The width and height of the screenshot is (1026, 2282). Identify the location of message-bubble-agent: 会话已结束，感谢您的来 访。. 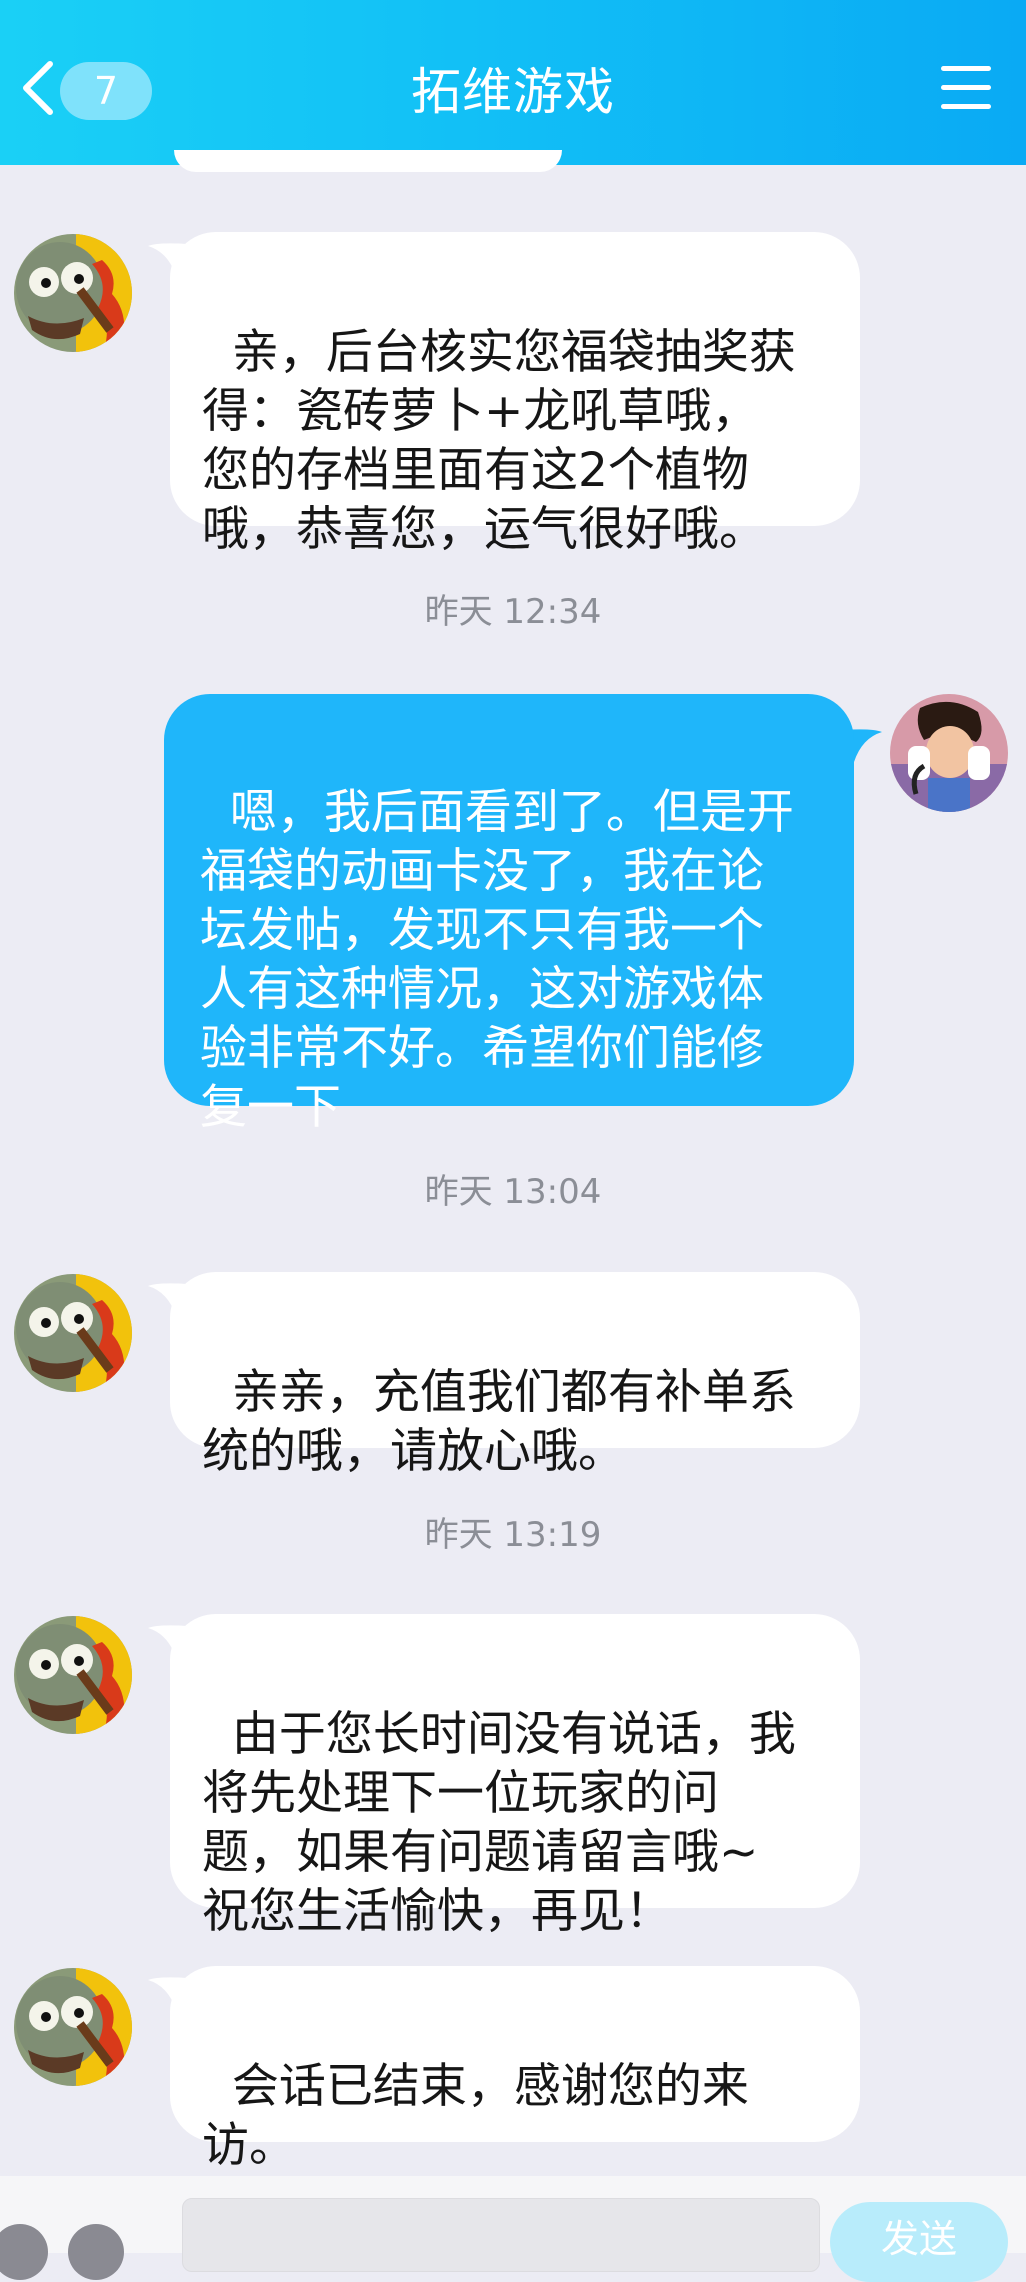
(515, 2069).